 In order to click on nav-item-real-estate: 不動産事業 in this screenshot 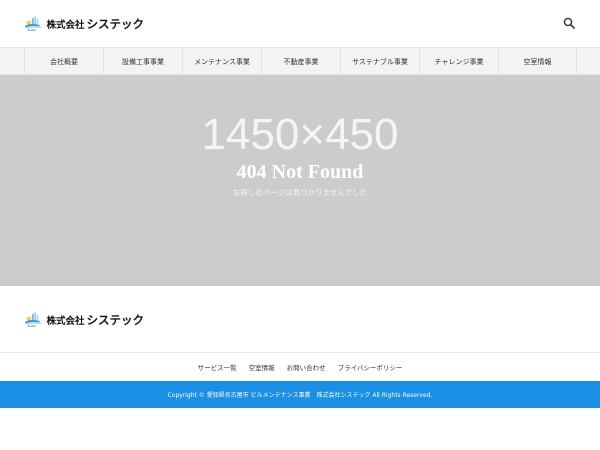, I will do `click(300, 61)`.